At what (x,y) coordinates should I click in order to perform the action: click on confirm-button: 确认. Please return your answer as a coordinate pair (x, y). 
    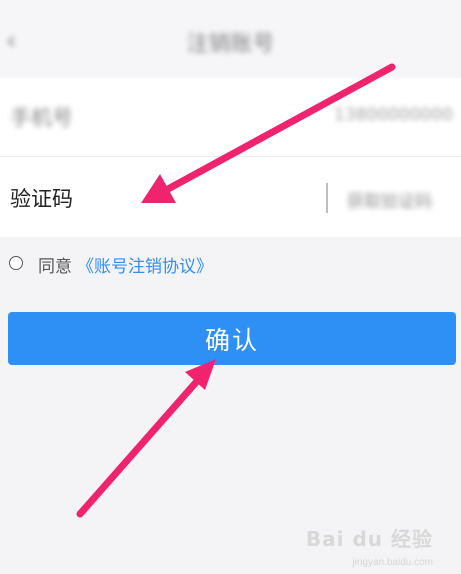
    Looking at the image, I should click on (232, 338).